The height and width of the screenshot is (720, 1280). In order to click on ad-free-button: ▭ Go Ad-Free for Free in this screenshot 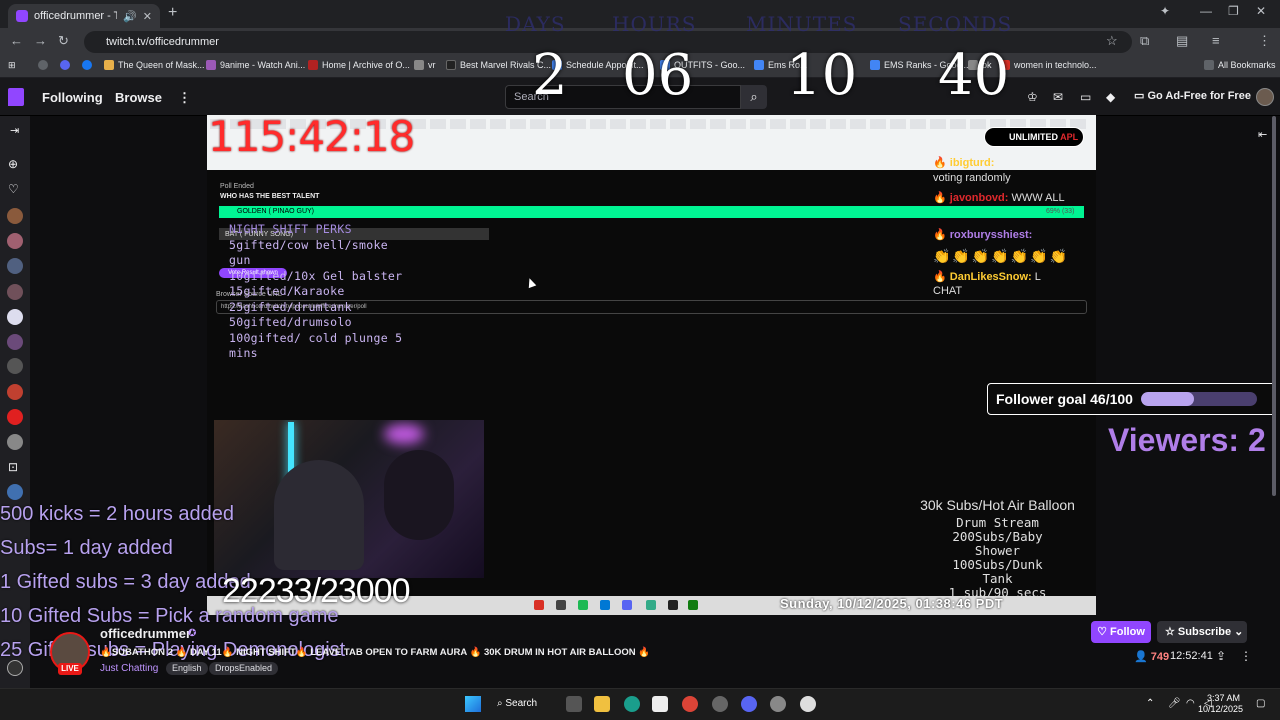, I will do `click(1192, 95)`.